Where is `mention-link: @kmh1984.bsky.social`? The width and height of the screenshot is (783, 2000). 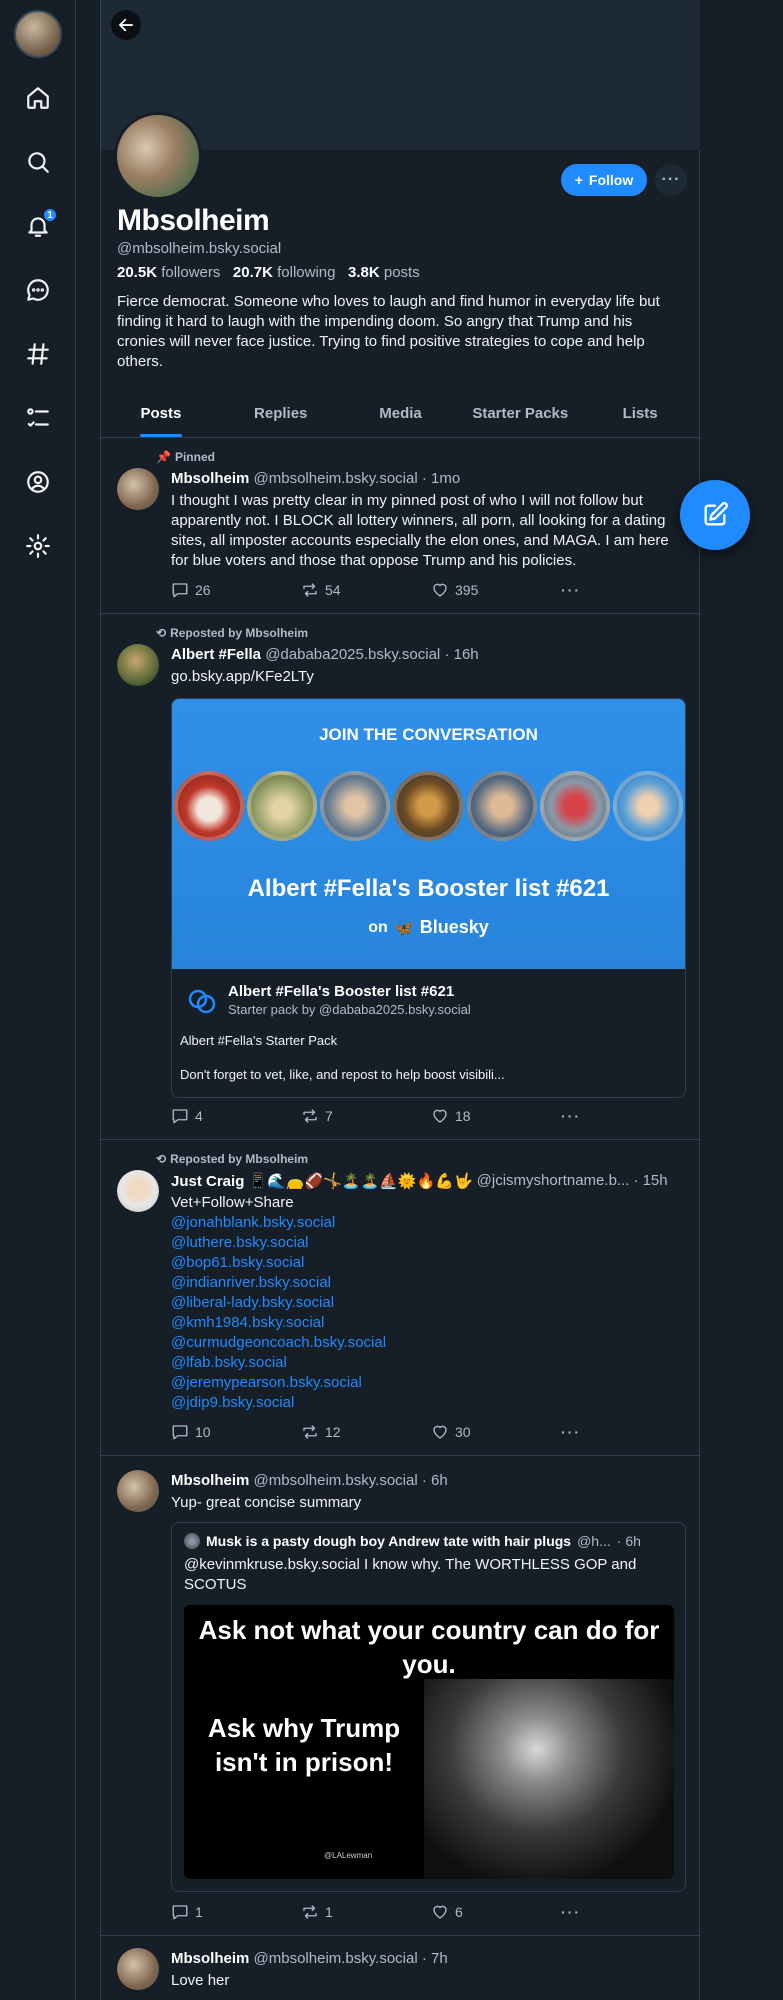
mention-link: @kmh1984.bsky.social is located at coordinates (428, 1323).